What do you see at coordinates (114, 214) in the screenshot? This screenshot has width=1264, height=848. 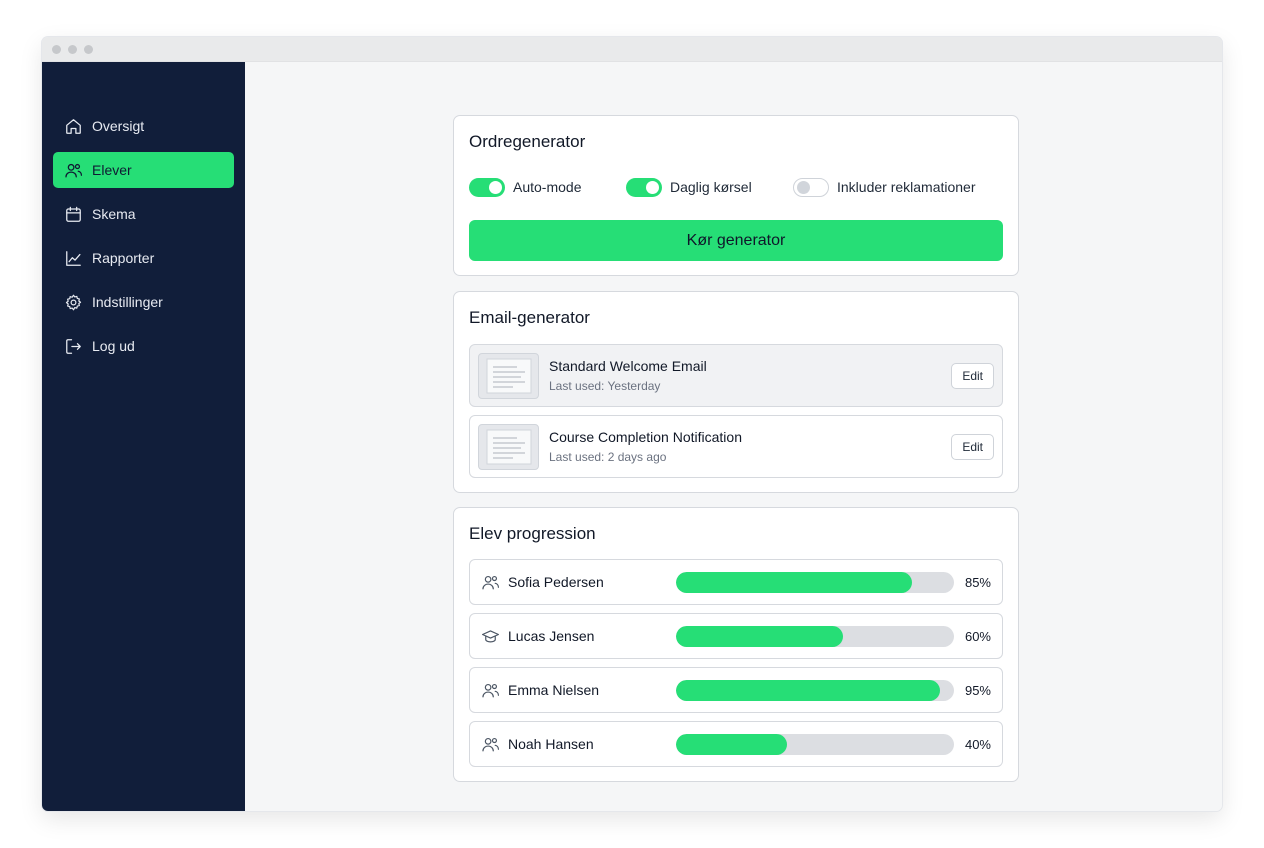 I see `sidebar-item-label: Skema` at bounding box center [114, 214].